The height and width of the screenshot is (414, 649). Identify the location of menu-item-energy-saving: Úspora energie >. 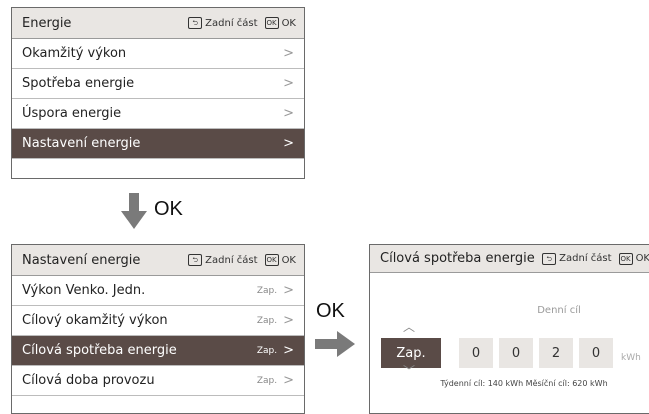
(158, 114).